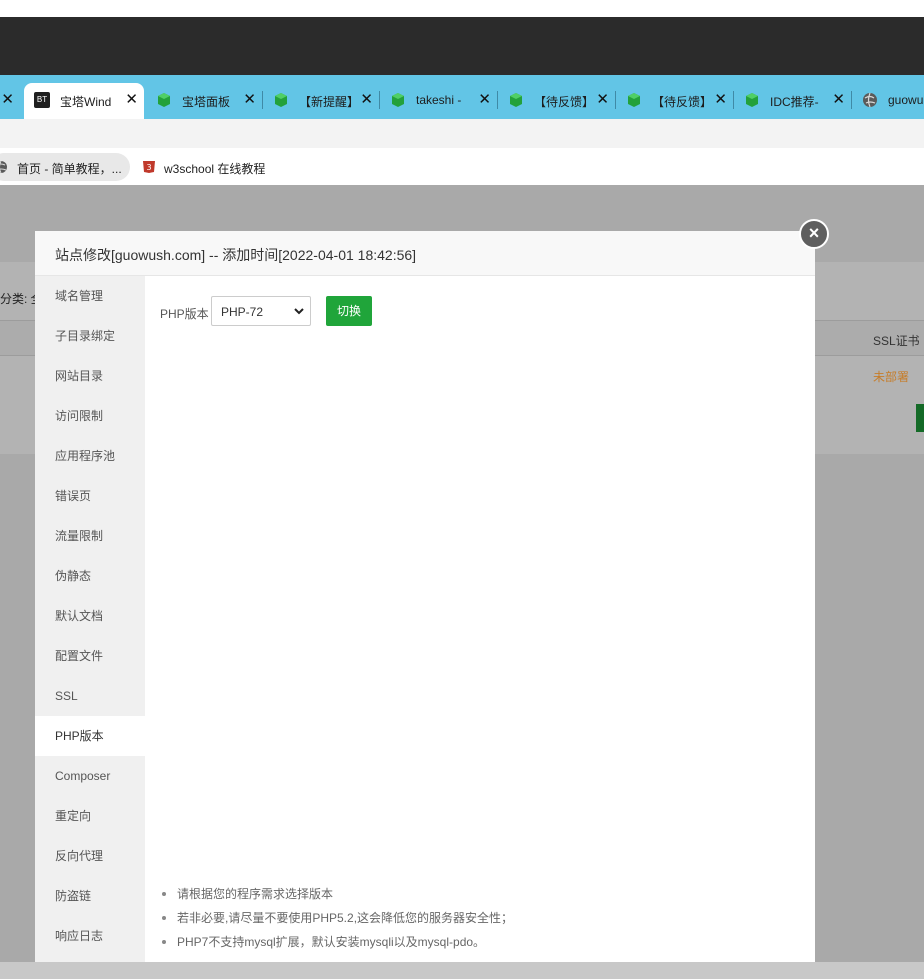  I want to click on tab-label: guowu, so click(906, 100).